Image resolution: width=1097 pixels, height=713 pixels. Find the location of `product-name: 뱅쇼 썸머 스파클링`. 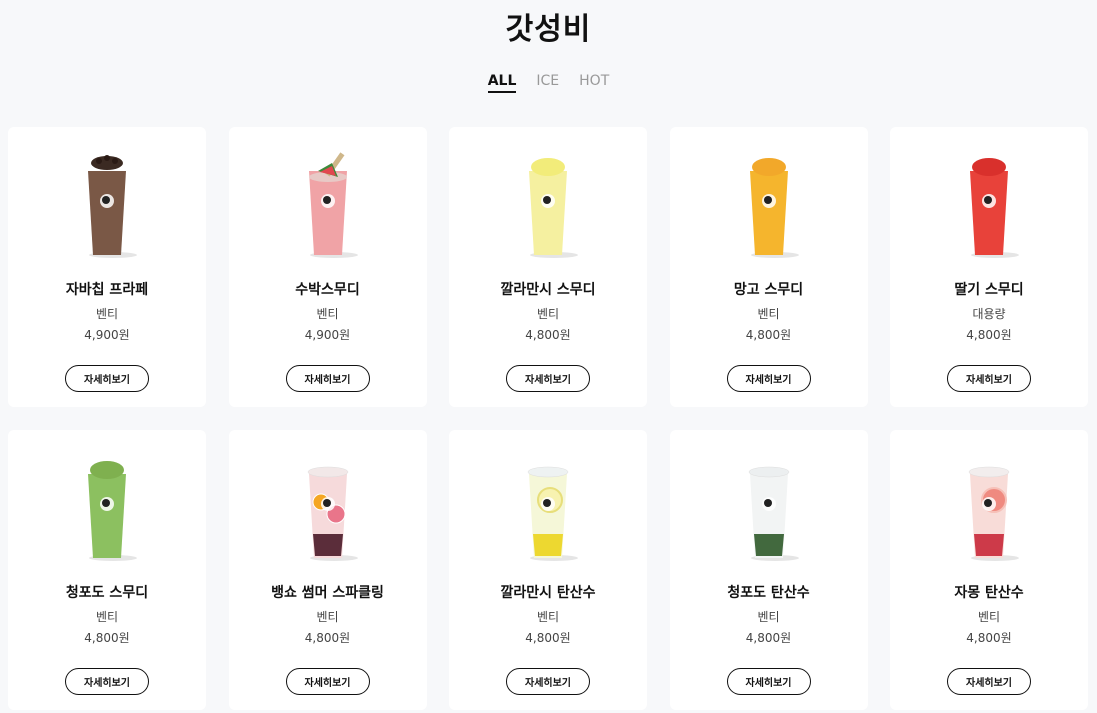

product-name: 뱅쇼 썸머 스파클링 is located at coordinates (327, 593).